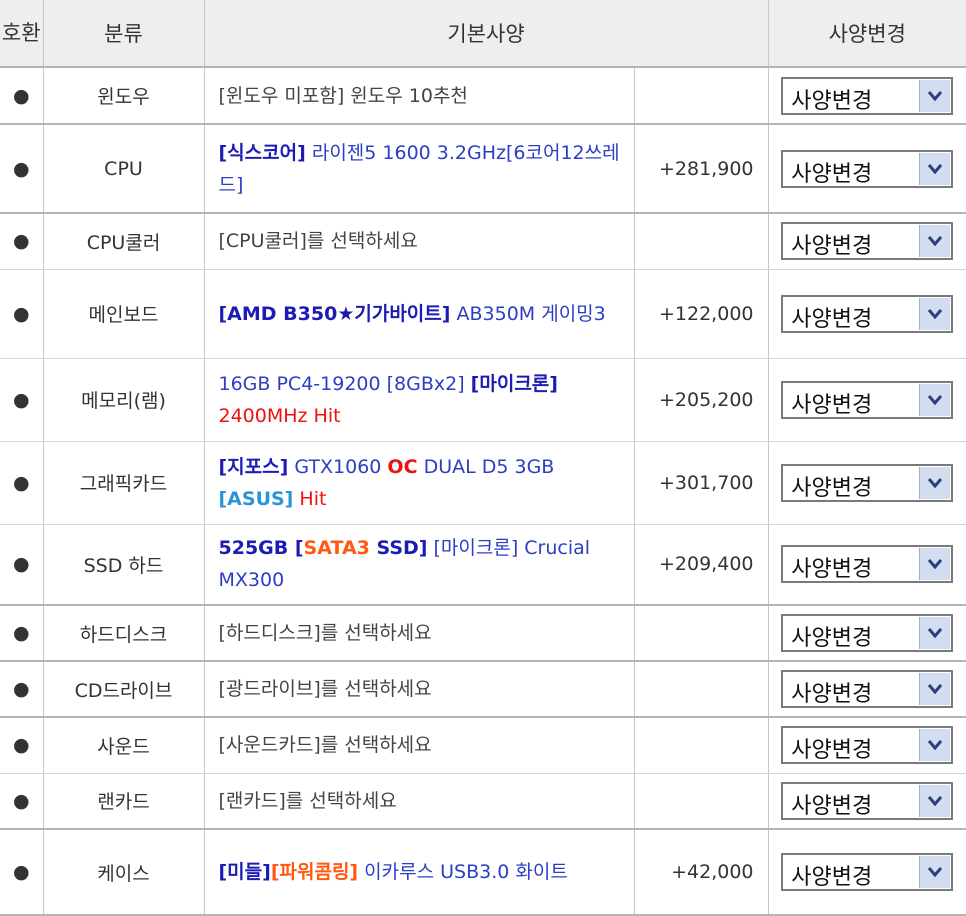  I want to click on spec-text: 2400MHz Hit, so click(279, 415).